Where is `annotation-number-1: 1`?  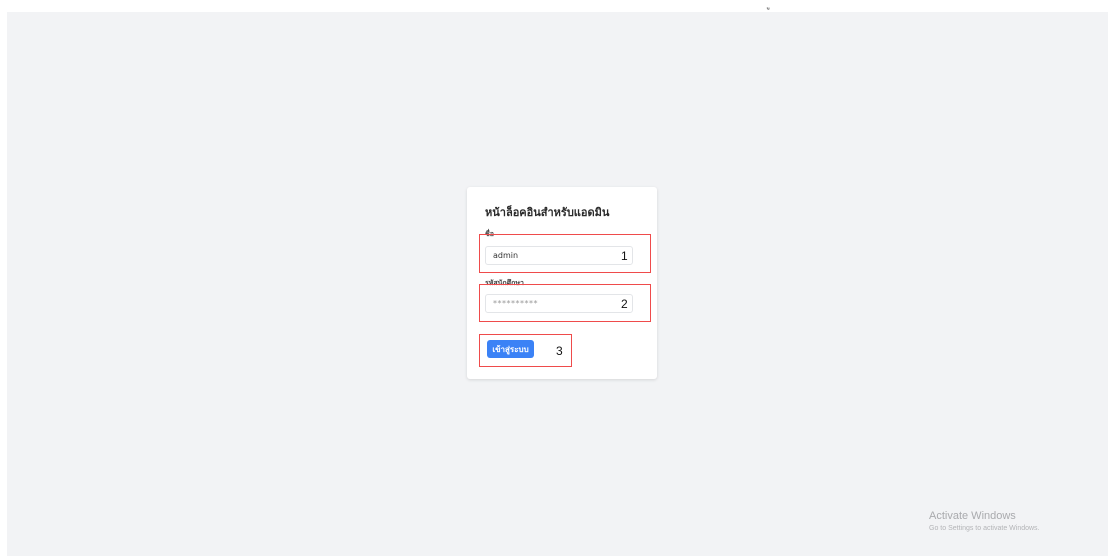
annotation-number-1: 1 is located at coordinates (624, 256).